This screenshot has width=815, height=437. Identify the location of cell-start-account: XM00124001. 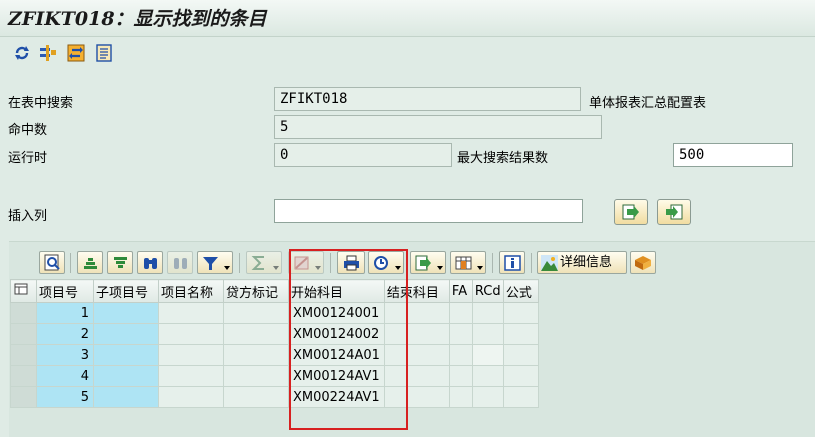
(336, 313).